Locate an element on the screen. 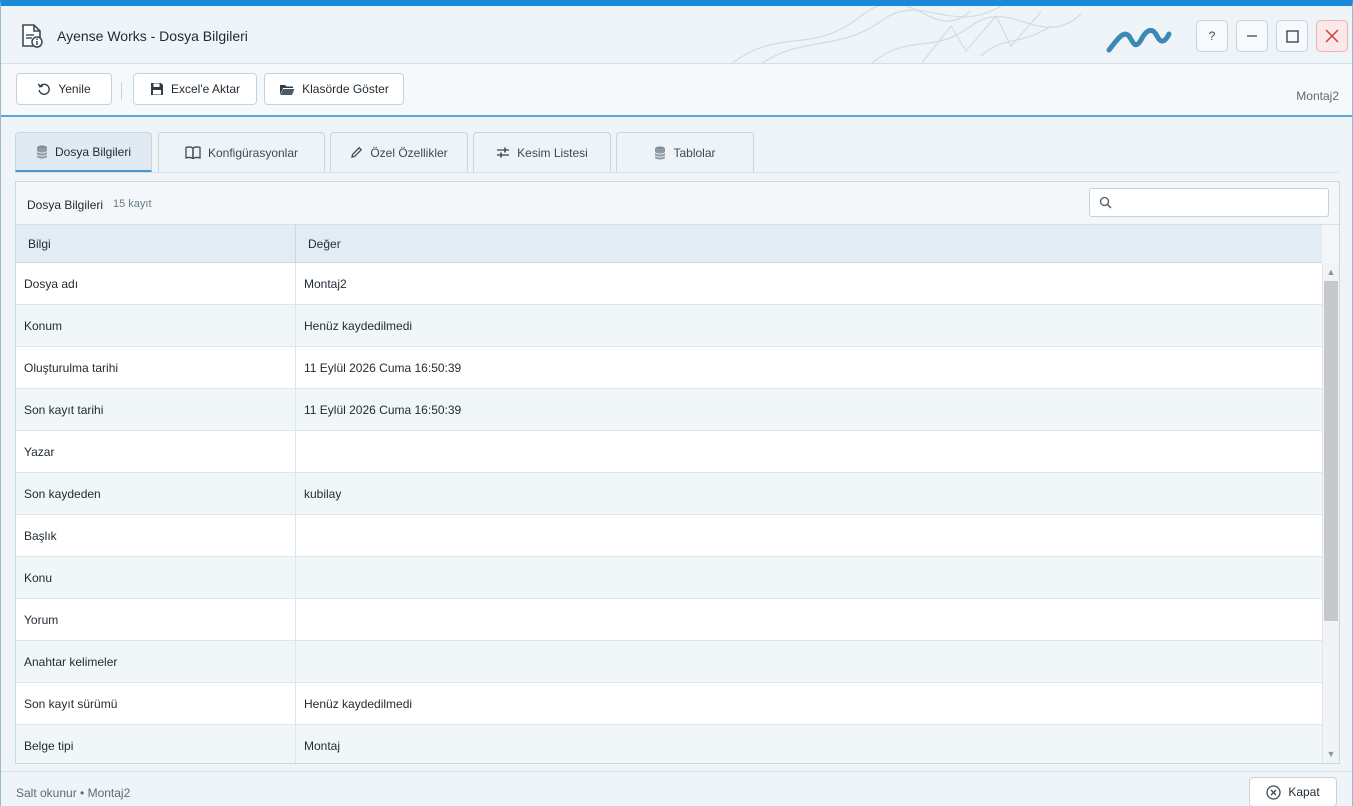 This screenshot has height=806, width=1353. grid-header: Bilgi Değer is located at coordinates (669, 244).